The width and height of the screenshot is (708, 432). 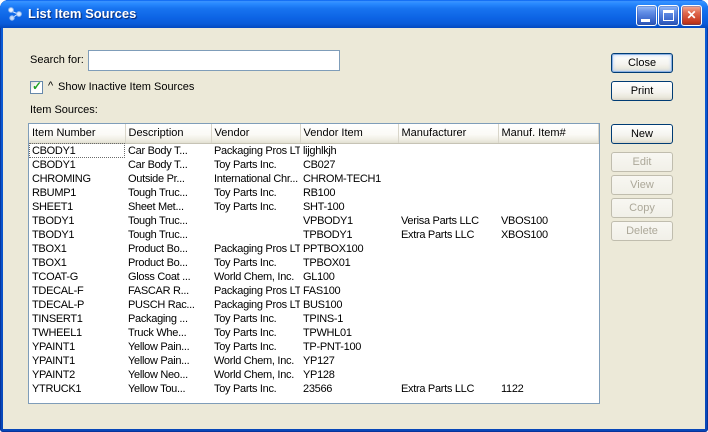 I want to click on table-cell: lijghlkjh, so click(x=320, y=150).